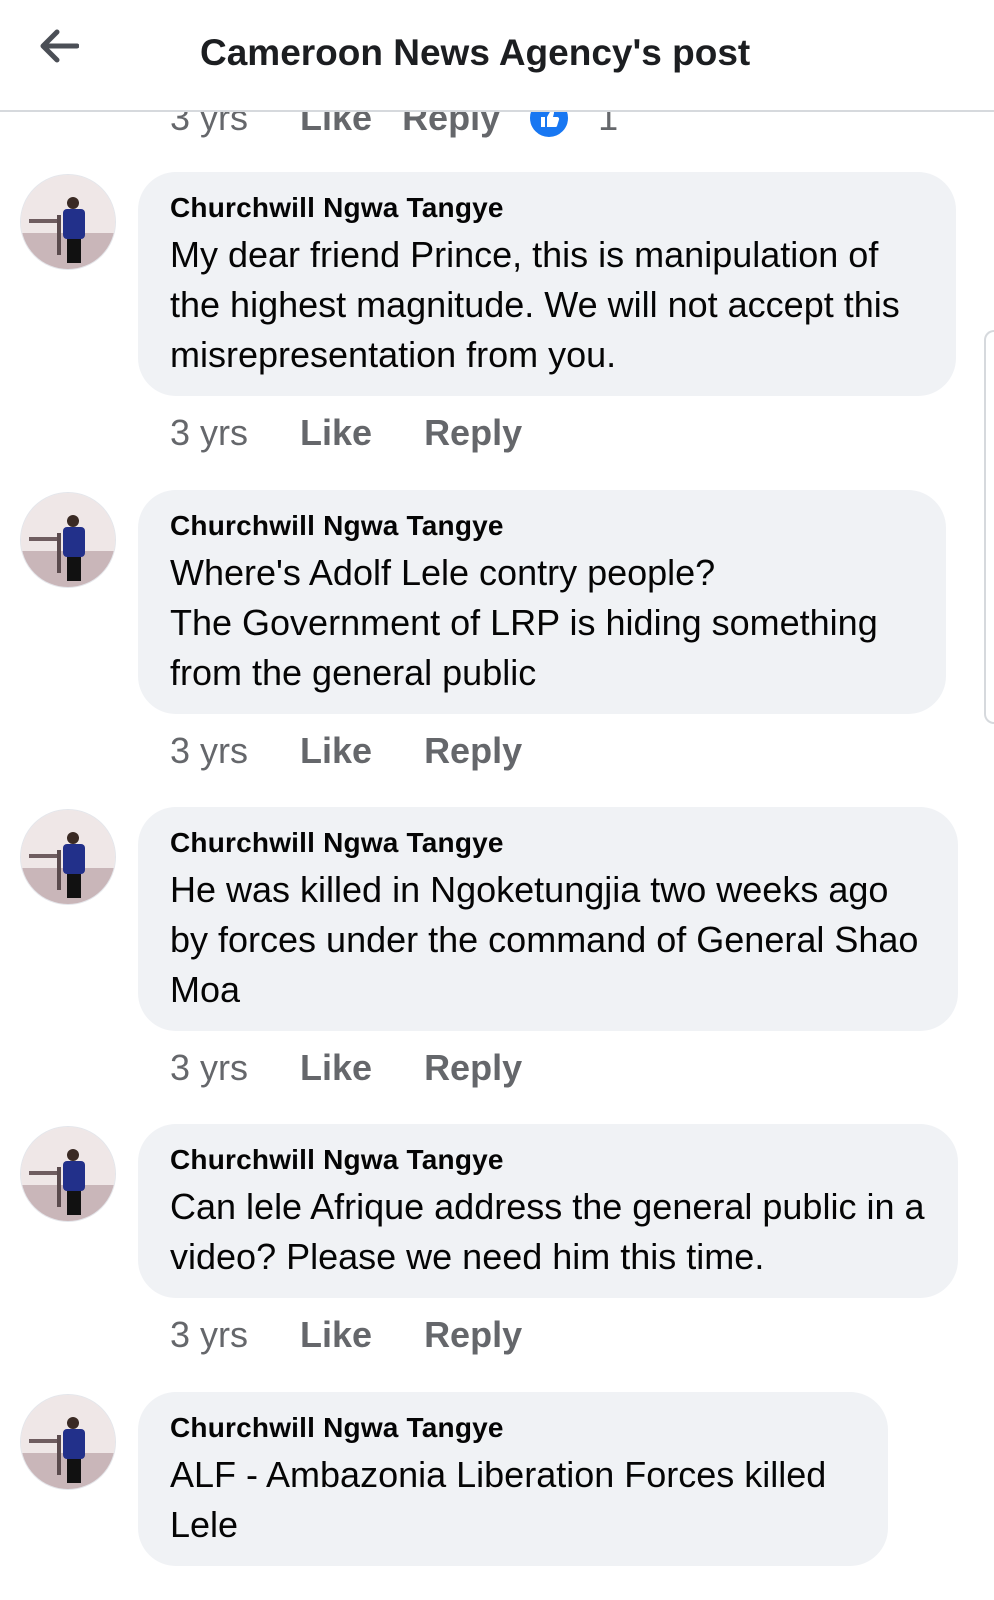 The image size is (994, 1600). I want to click on top-bar: Cameroon News Agency's post, so click(497, 56).